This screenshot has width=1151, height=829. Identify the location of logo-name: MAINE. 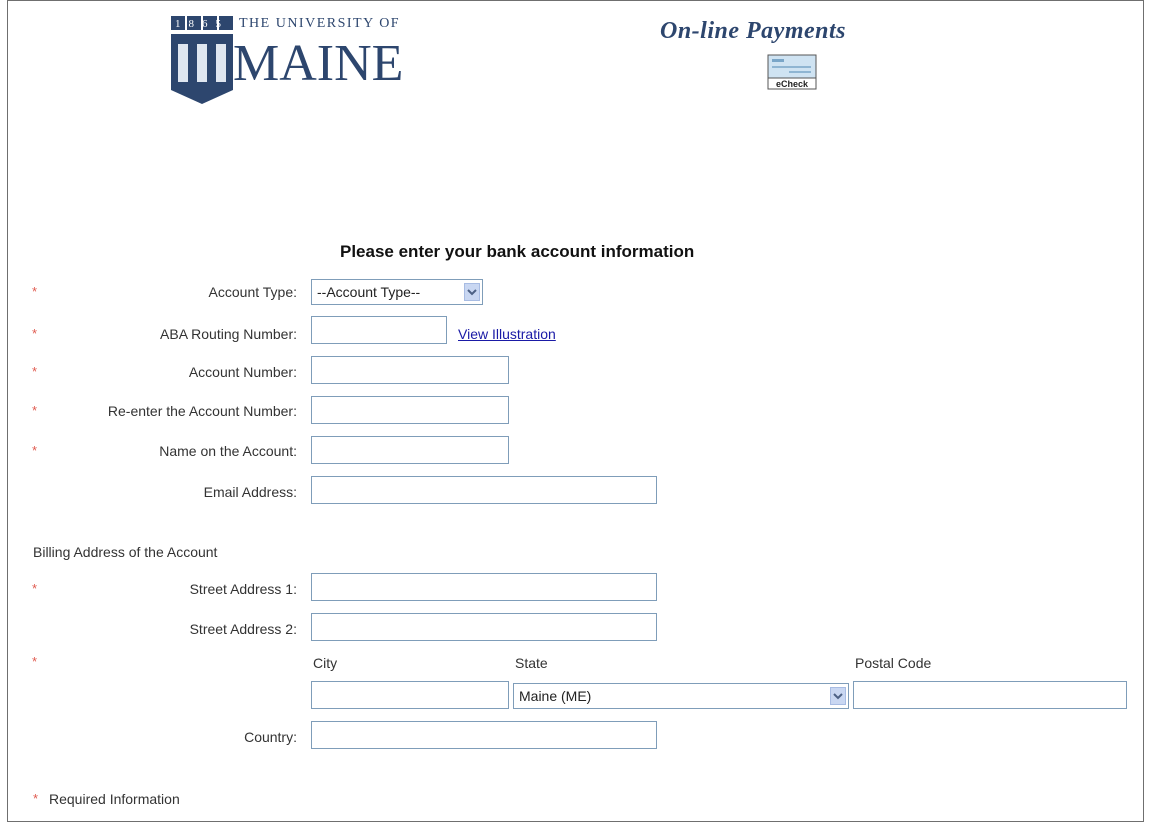
(318, 63).